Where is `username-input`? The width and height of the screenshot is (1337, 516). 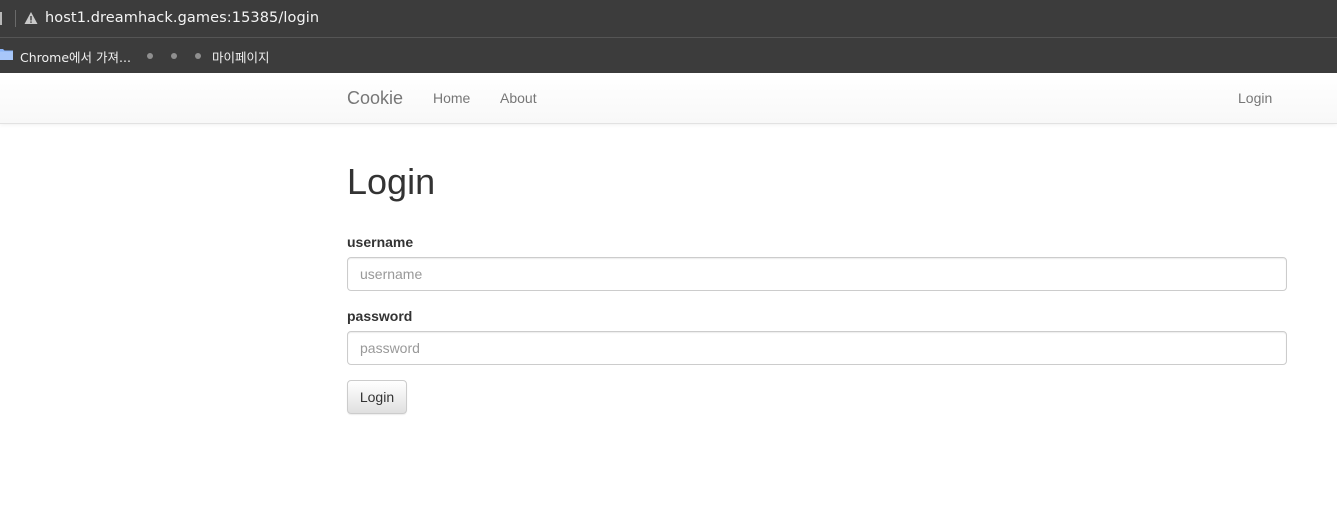
username-input is located at coordinates (817, 274).